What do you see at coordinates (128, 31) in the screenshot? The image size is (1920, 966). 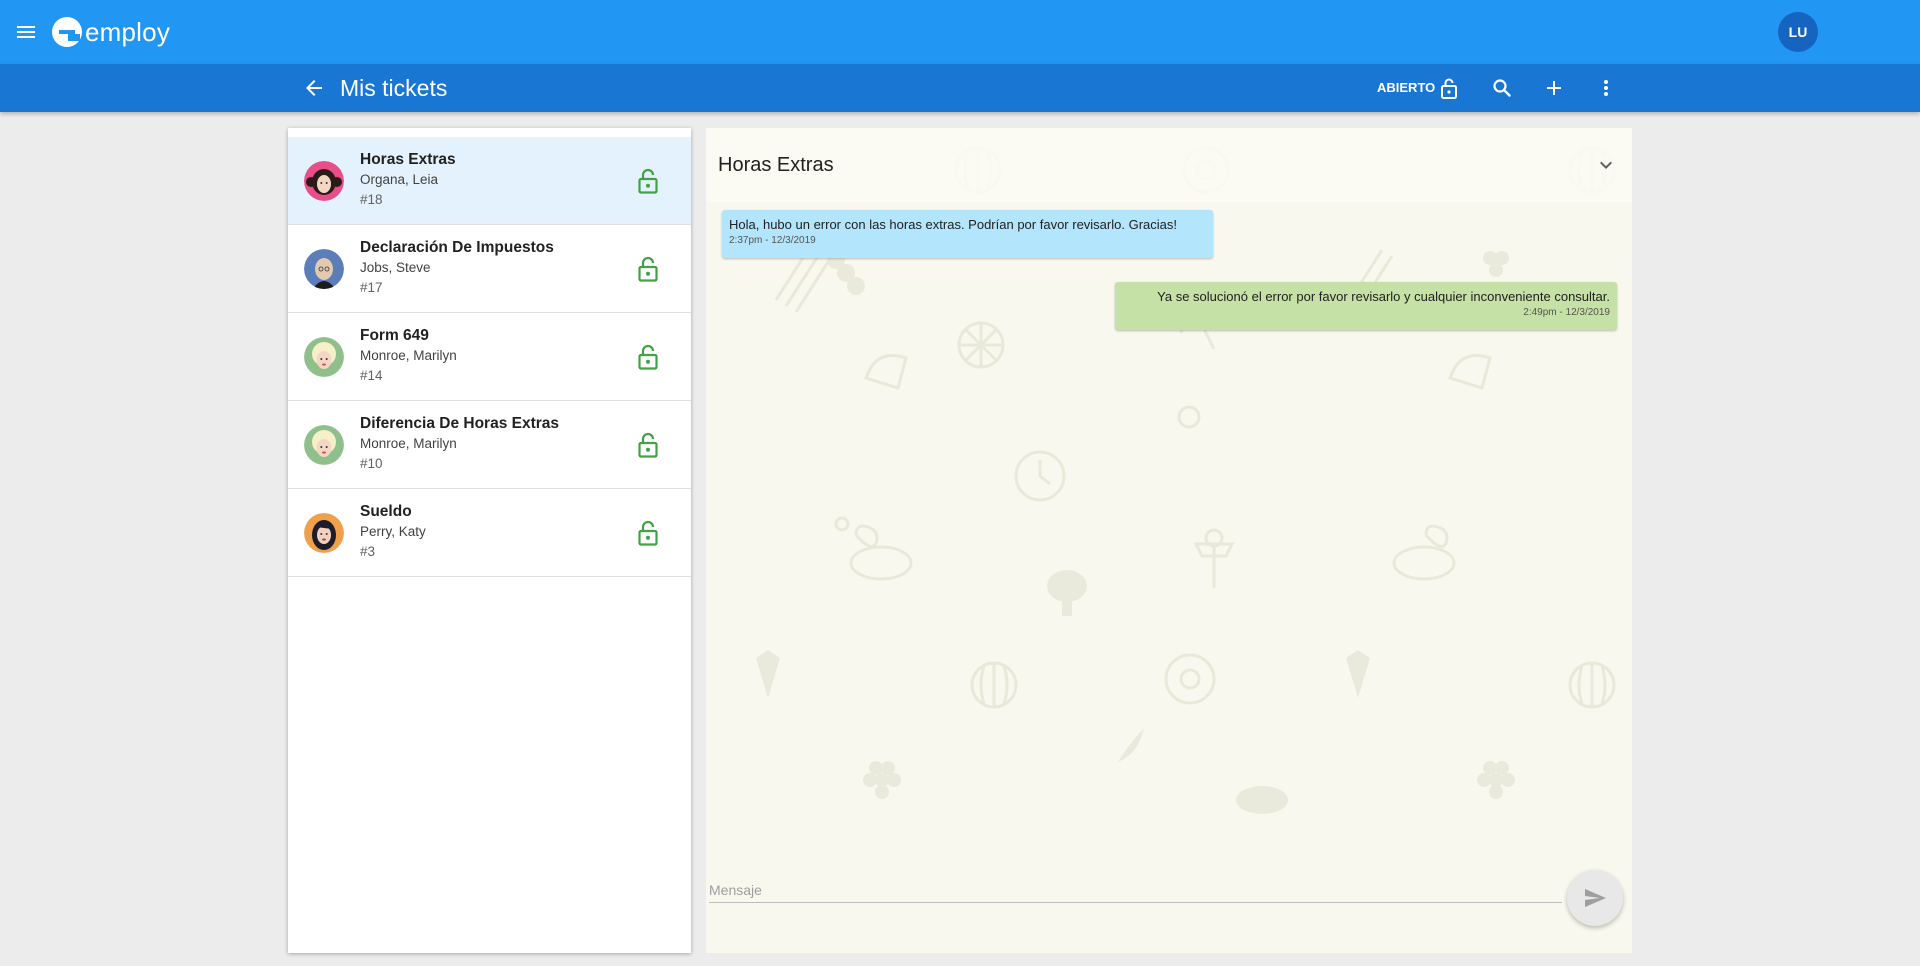 I see `brand-name: employ` at bounding box center [128, 31].